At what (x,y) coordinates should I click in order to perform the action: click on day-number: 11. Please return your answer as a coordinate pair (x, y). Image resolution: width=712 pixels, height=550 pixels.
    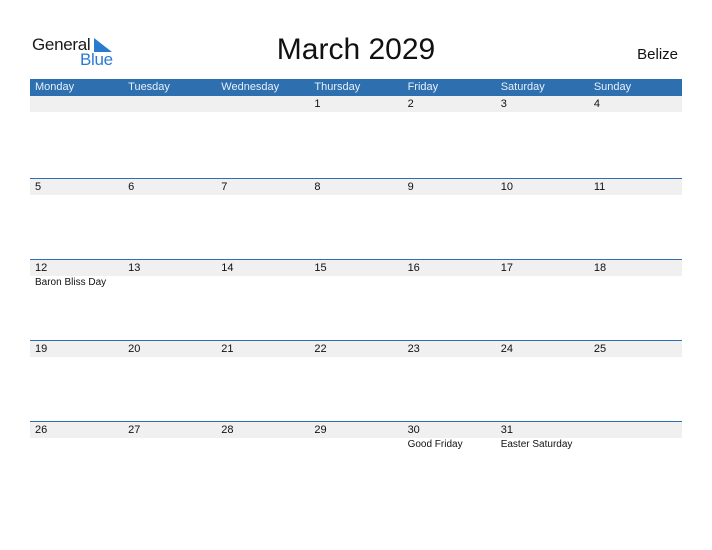
    Looking at the image, I should click on (599, 187).